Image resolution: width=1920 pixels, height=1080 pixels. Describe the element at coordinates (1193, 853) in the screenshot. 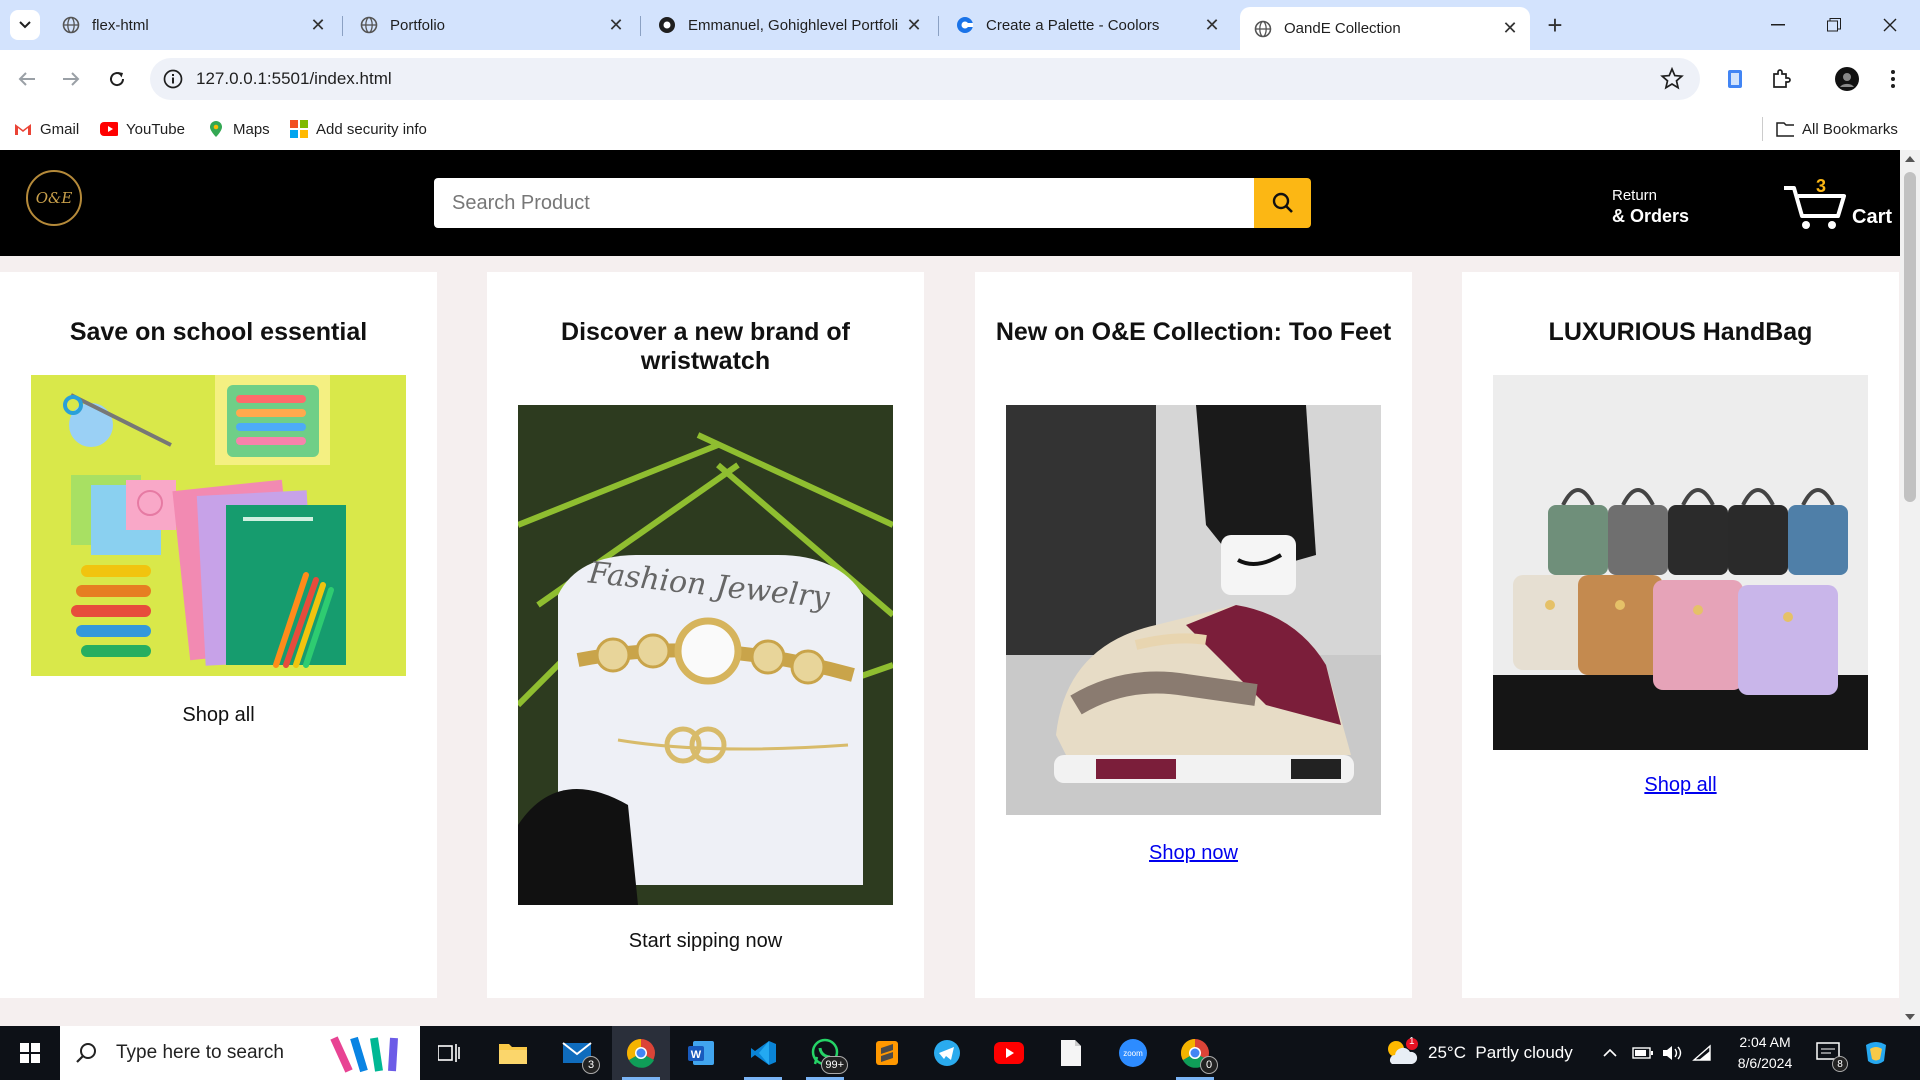

I see `card-cta-link: Shop now` at that location.